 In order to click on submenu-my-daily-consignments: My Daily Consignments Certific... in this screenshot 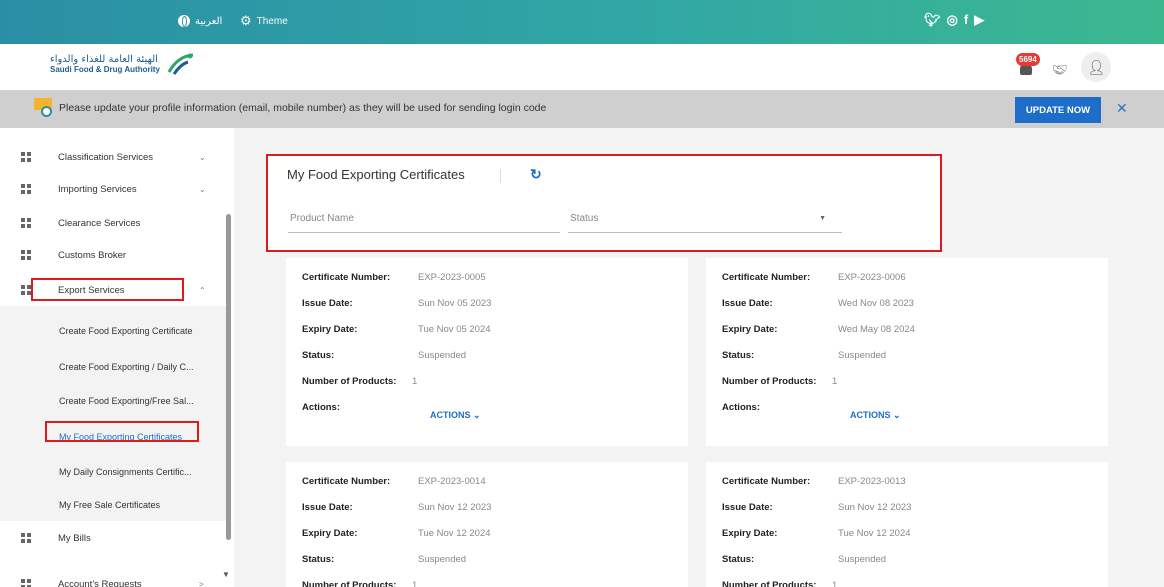, I will do `click(125, 472)`.